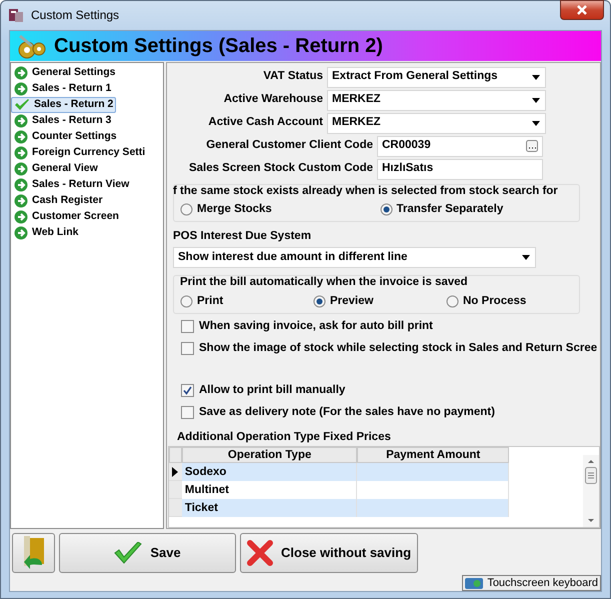  I want to click on header-title: Custom Settings (Sales - Return 2), so click(218, 46).